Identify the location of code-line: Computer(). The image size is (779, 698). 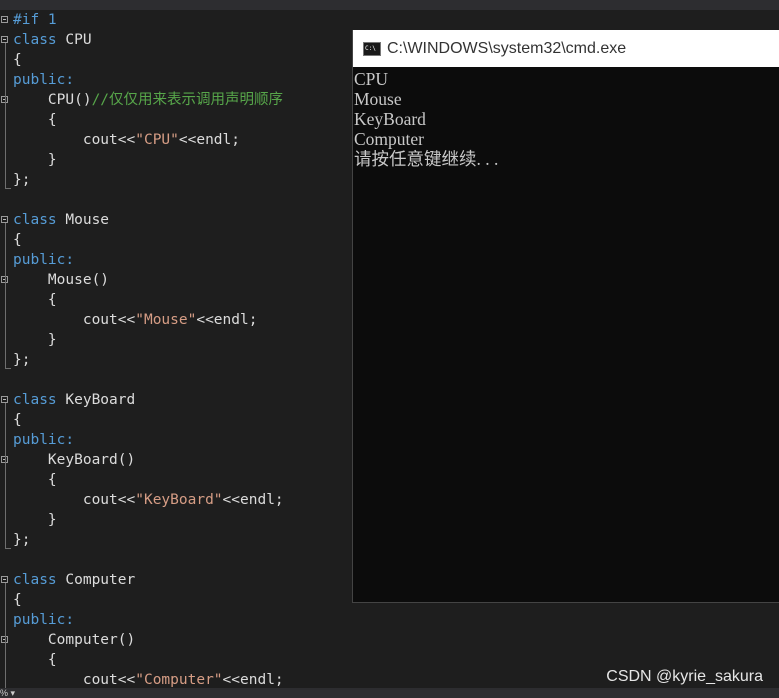
(74, 640).